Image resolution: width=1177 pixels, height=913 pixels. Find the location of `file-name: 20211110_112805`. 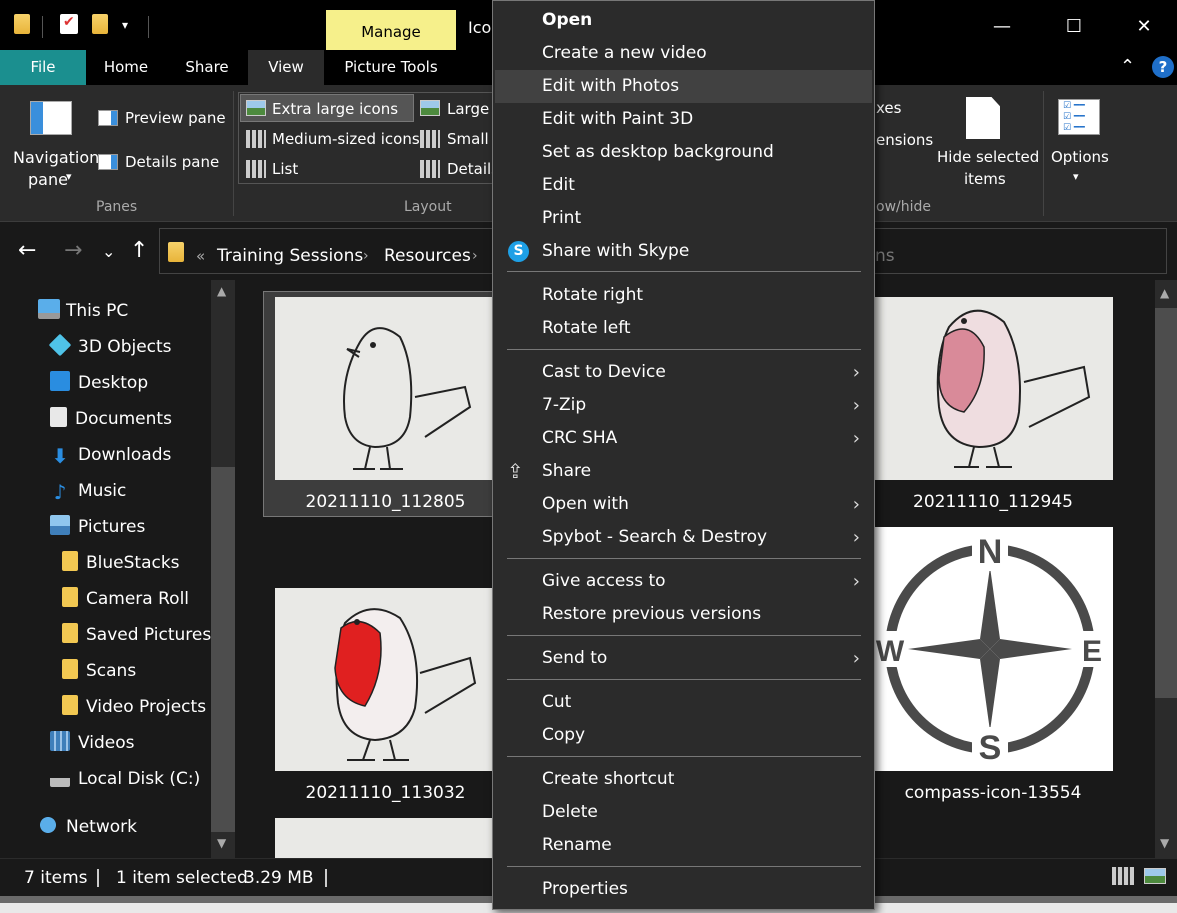

file-name: 20211110_112805 is located at coordinates (385, 502).